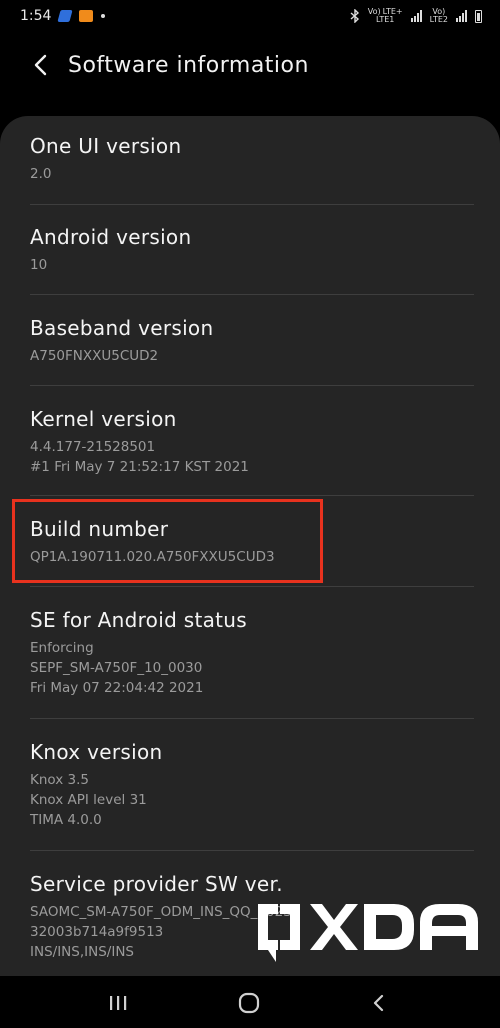 The image size is (500, 1028). I want to click on back-icon, so click(378, 1003).